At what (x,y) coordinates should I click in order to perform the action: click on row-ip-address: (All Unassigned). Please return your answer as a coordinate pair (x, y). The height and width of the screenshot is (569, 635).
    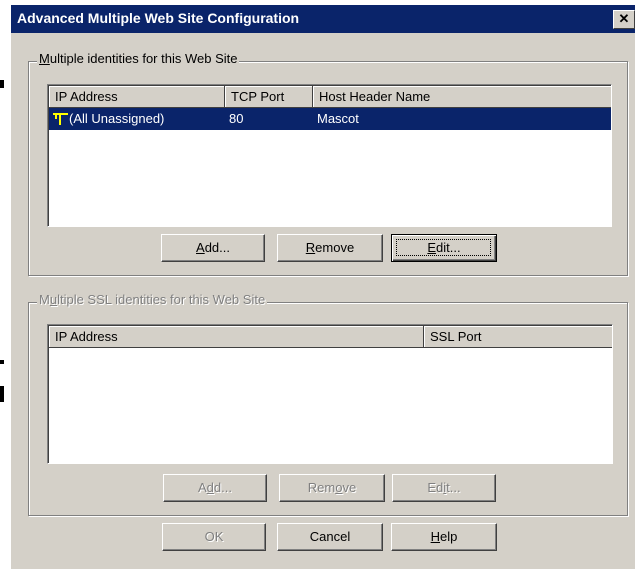
    Looking at the image, I should click on (117, 118).